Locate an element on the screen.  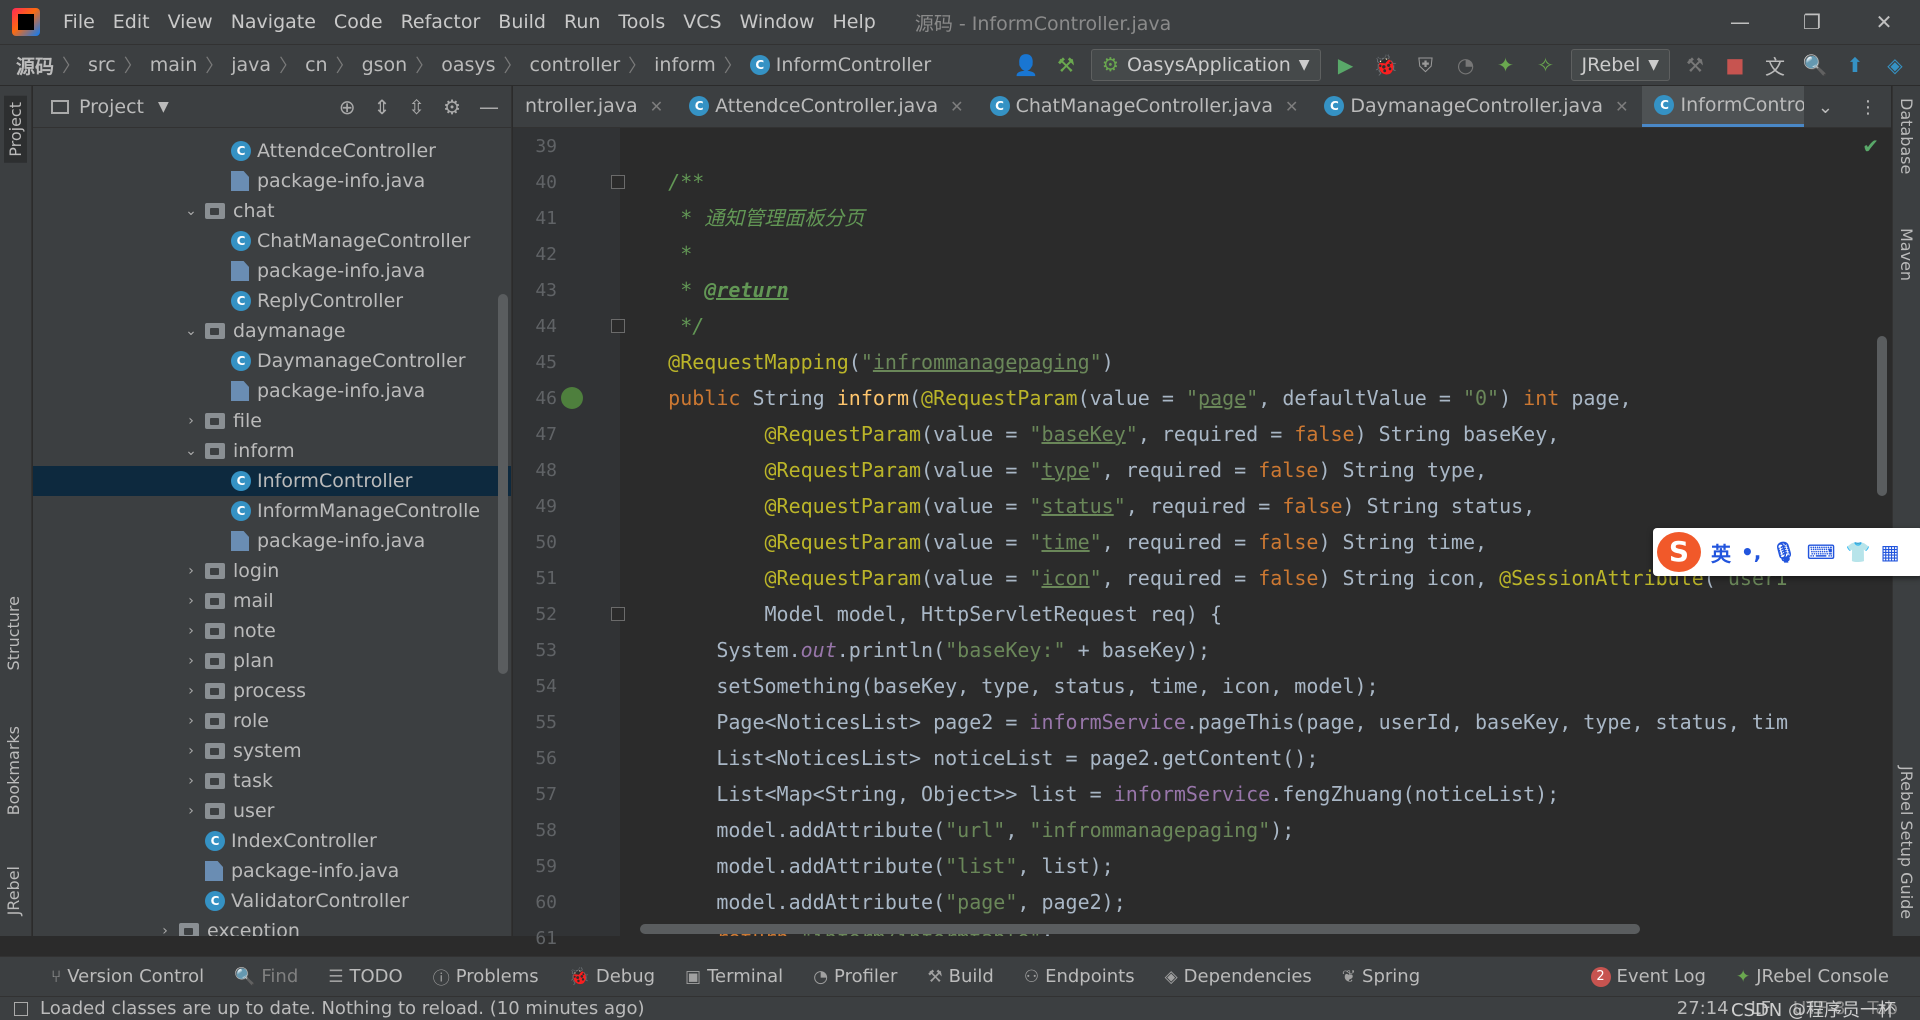
endpoints-button: ⚇ Endpoints is located at coordinates (1079, 977).